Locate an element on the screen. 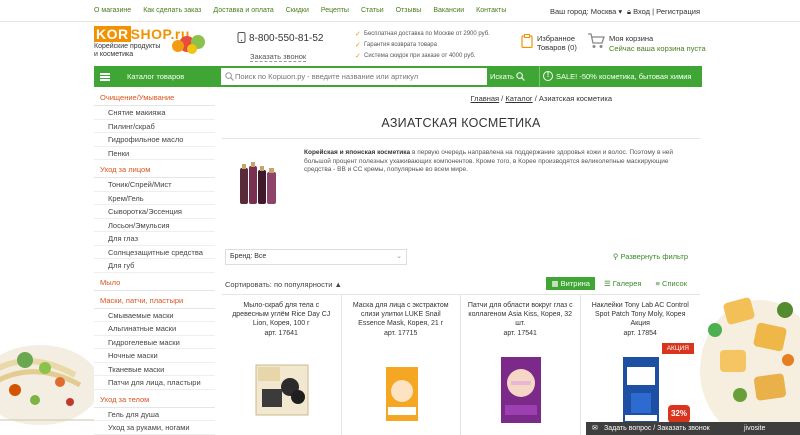  sidebar-item: Альгинатные маски is located at coordinates (154, 329).